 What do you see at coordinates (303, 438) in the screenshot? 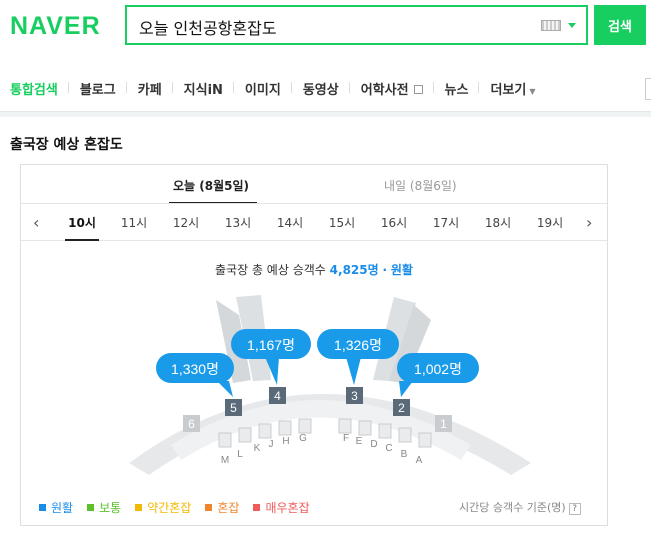
I see `counter-letter: G` at bounding box center [303, 438].